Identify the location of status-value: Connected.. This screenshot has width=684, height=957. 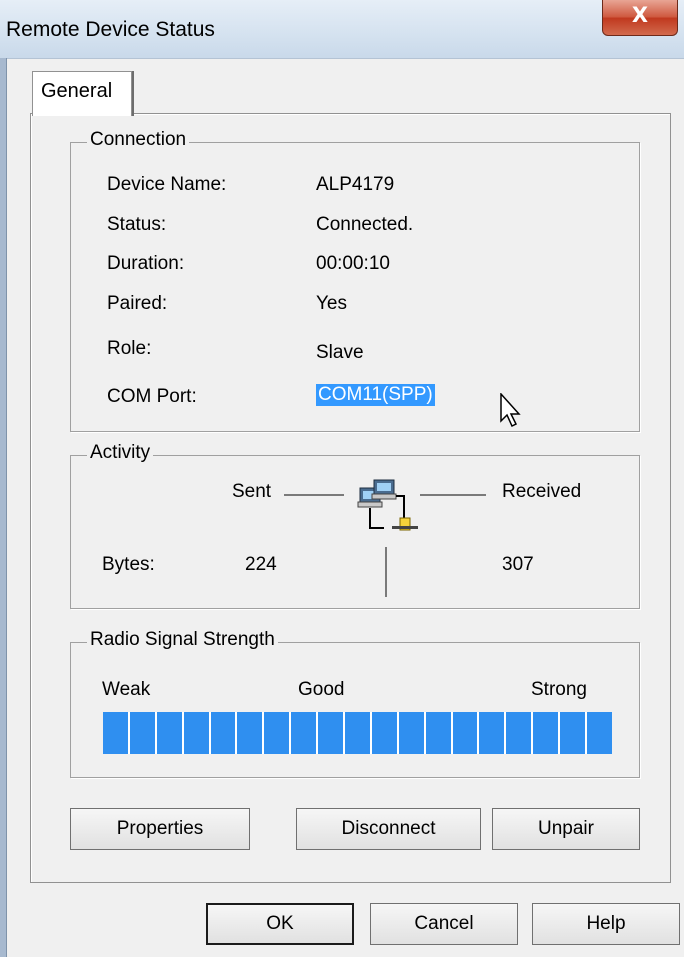
(365, 224).